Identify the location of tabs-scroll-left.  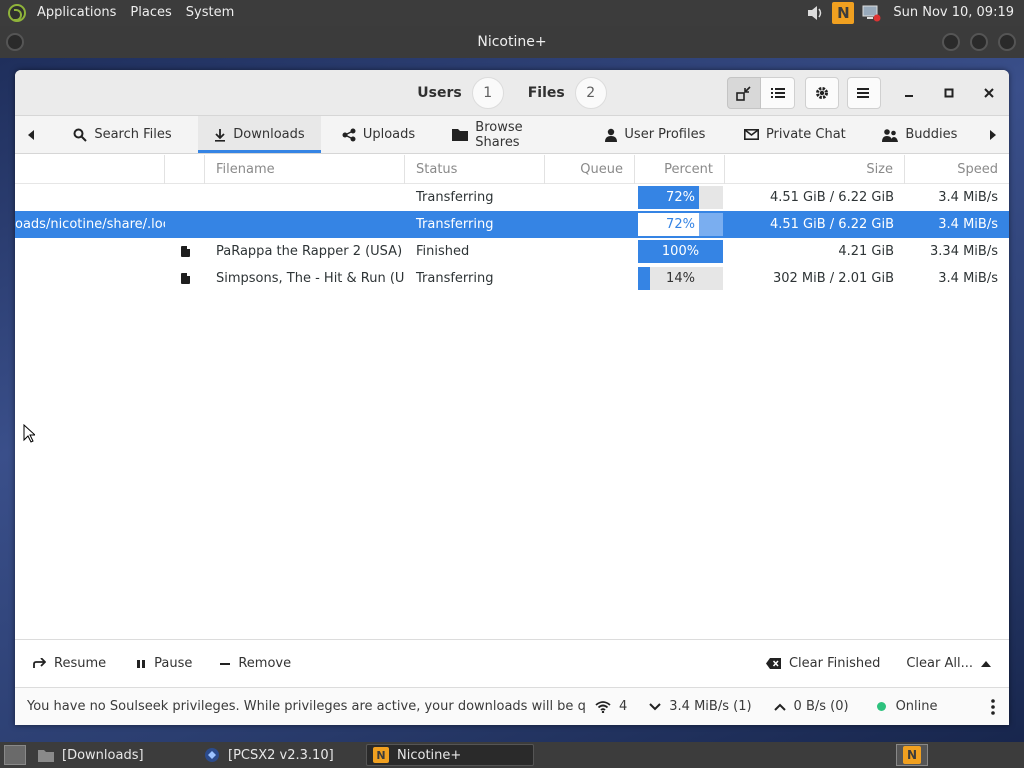
(31, 134).